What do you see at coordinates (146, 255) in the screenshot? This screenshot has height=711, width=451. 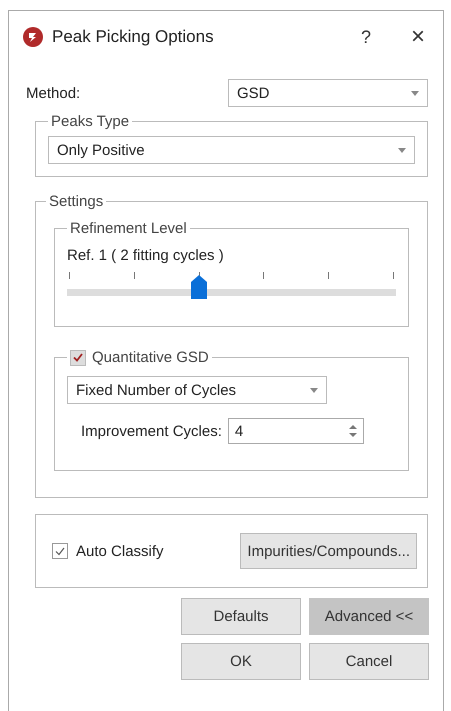 I see `refinement-reading: Ref. 1 ( 2 fitting cycles )` at bounding box center [146, 255].